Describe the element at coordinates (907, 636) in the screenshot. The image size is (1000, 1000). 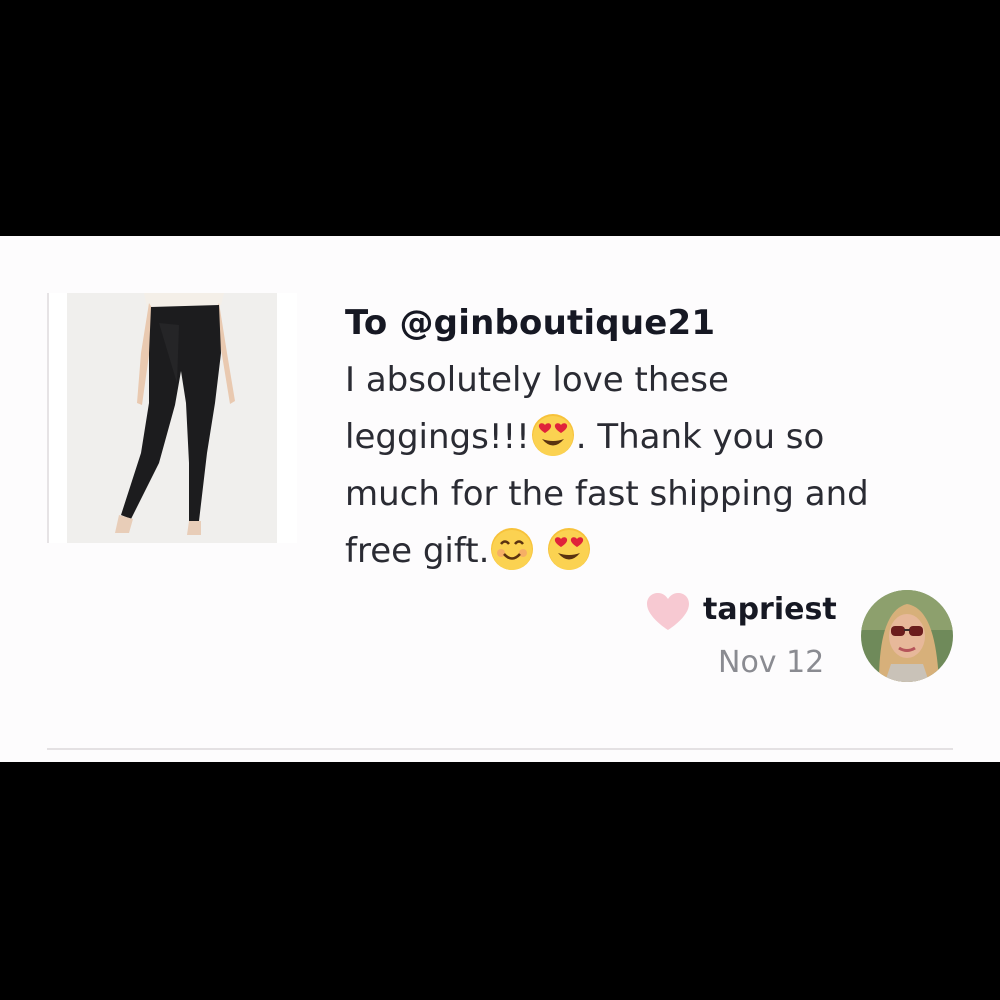
I see `author-avatar` at that location.